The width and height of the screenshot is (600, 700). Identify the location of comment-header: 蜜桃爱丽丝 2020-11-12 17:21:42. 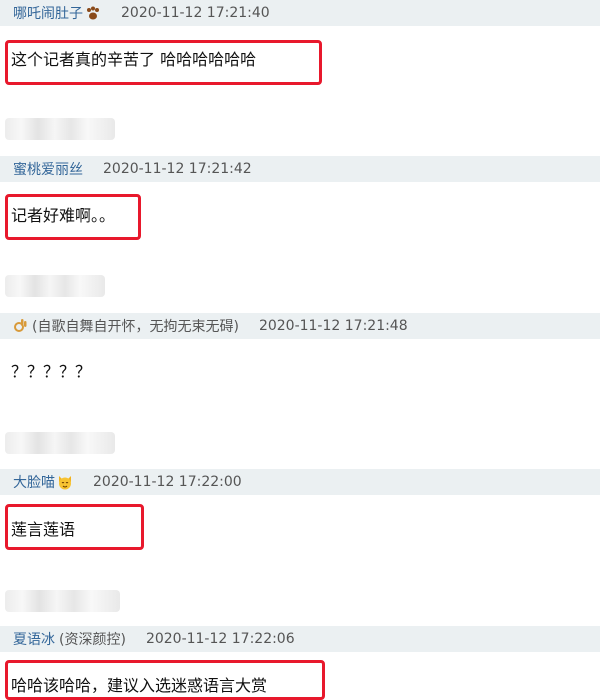
(300, 169).